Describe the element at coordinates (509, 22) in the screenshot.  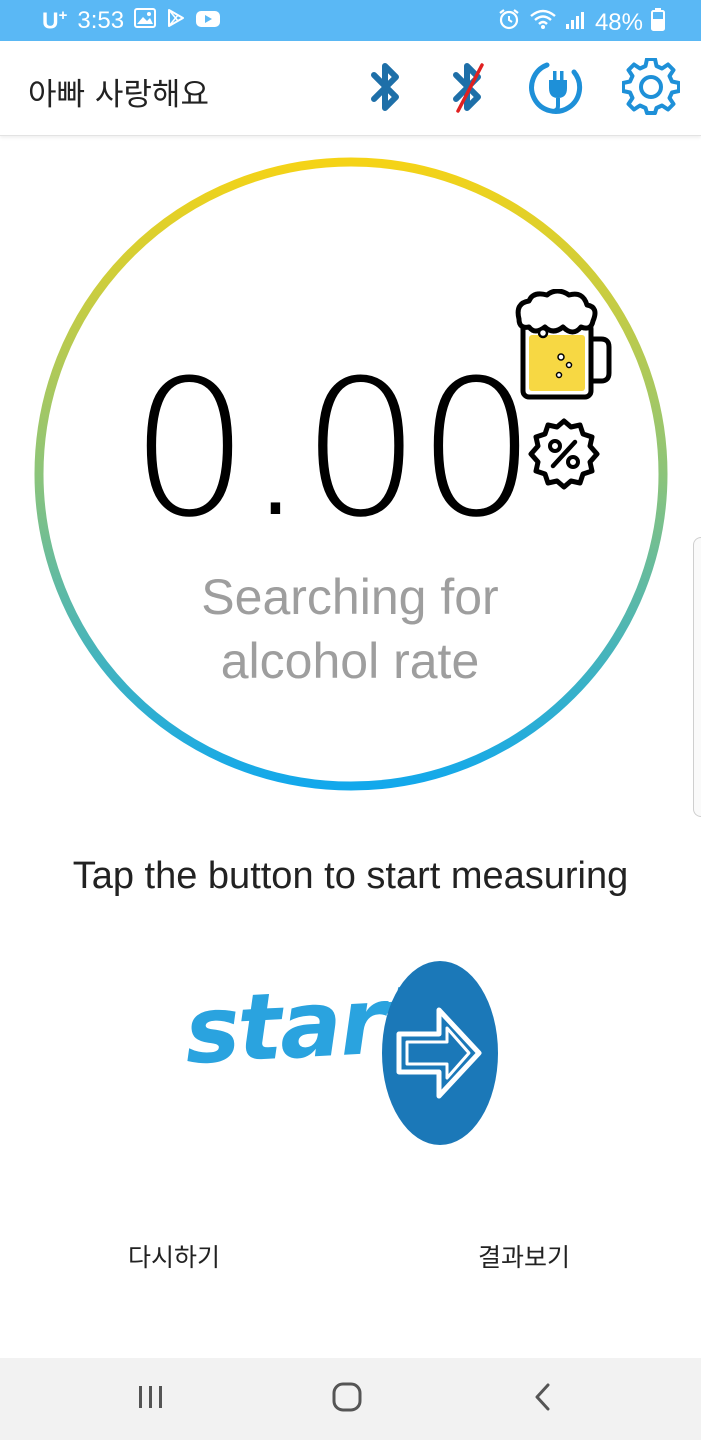
I see `alarm-icon` at that location.